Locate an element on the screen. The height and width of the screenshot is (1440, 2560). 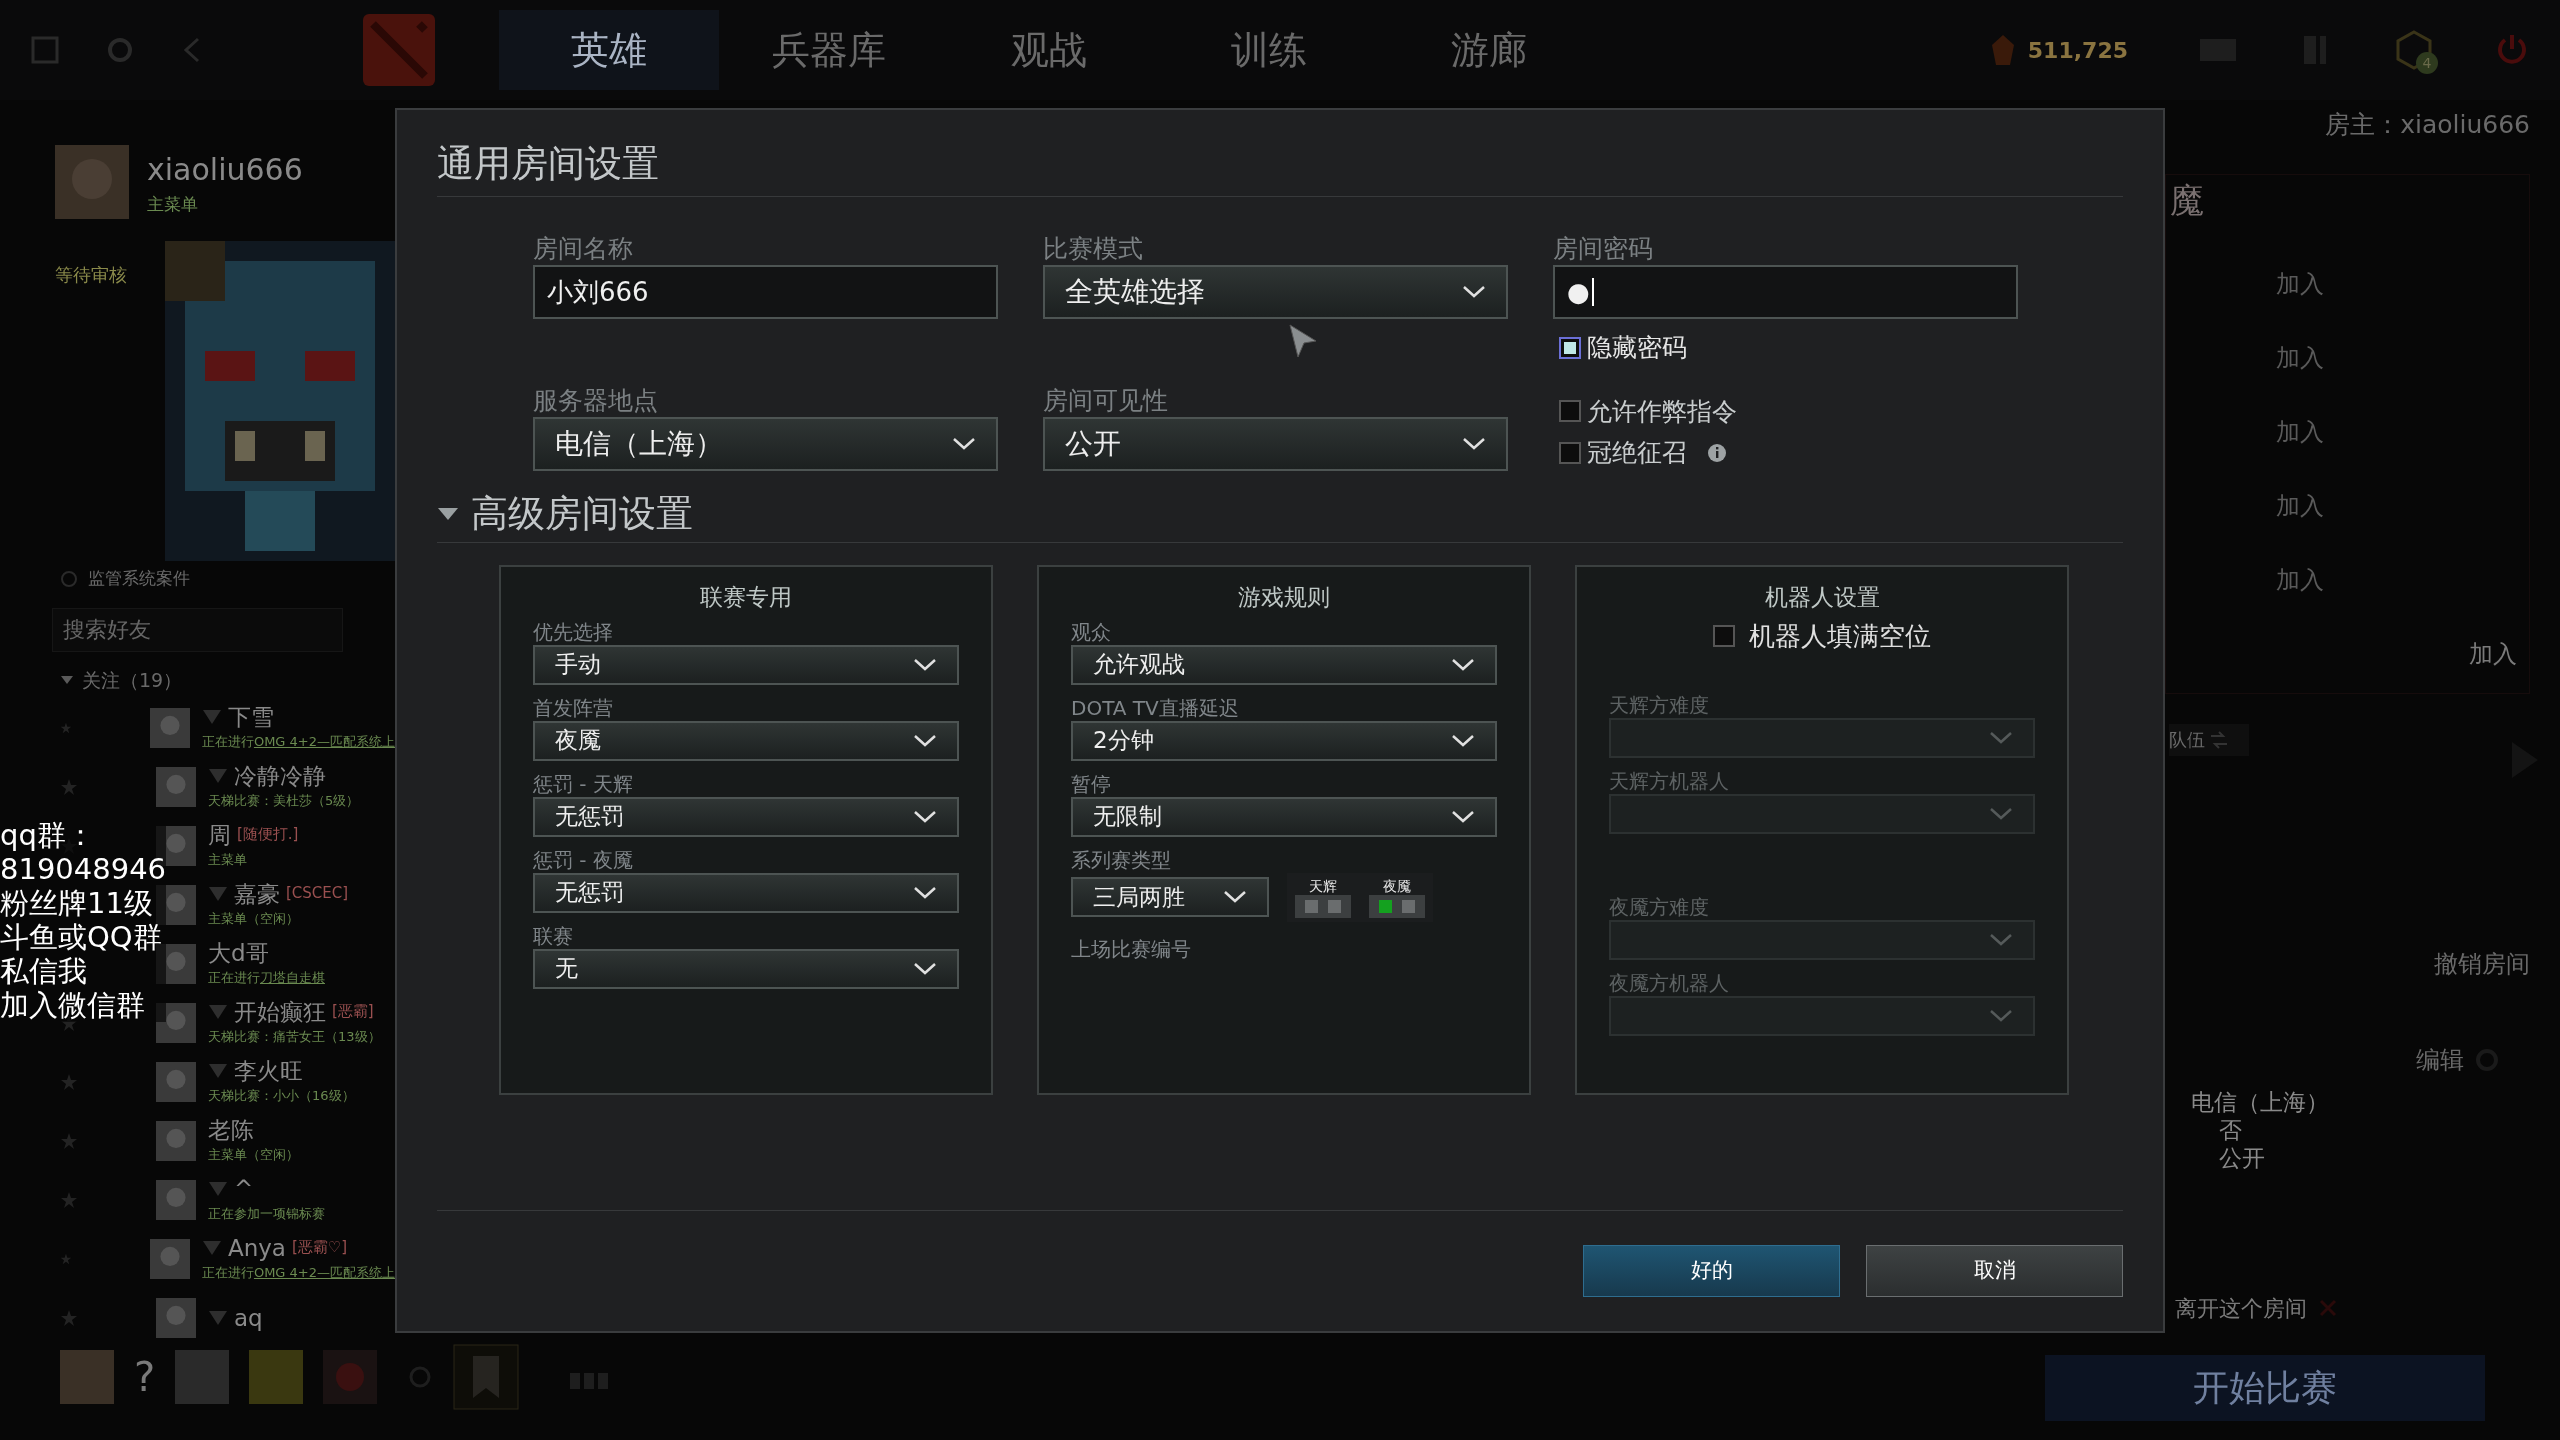
user-status: 主菜单 is located at coordinates (173, 204).